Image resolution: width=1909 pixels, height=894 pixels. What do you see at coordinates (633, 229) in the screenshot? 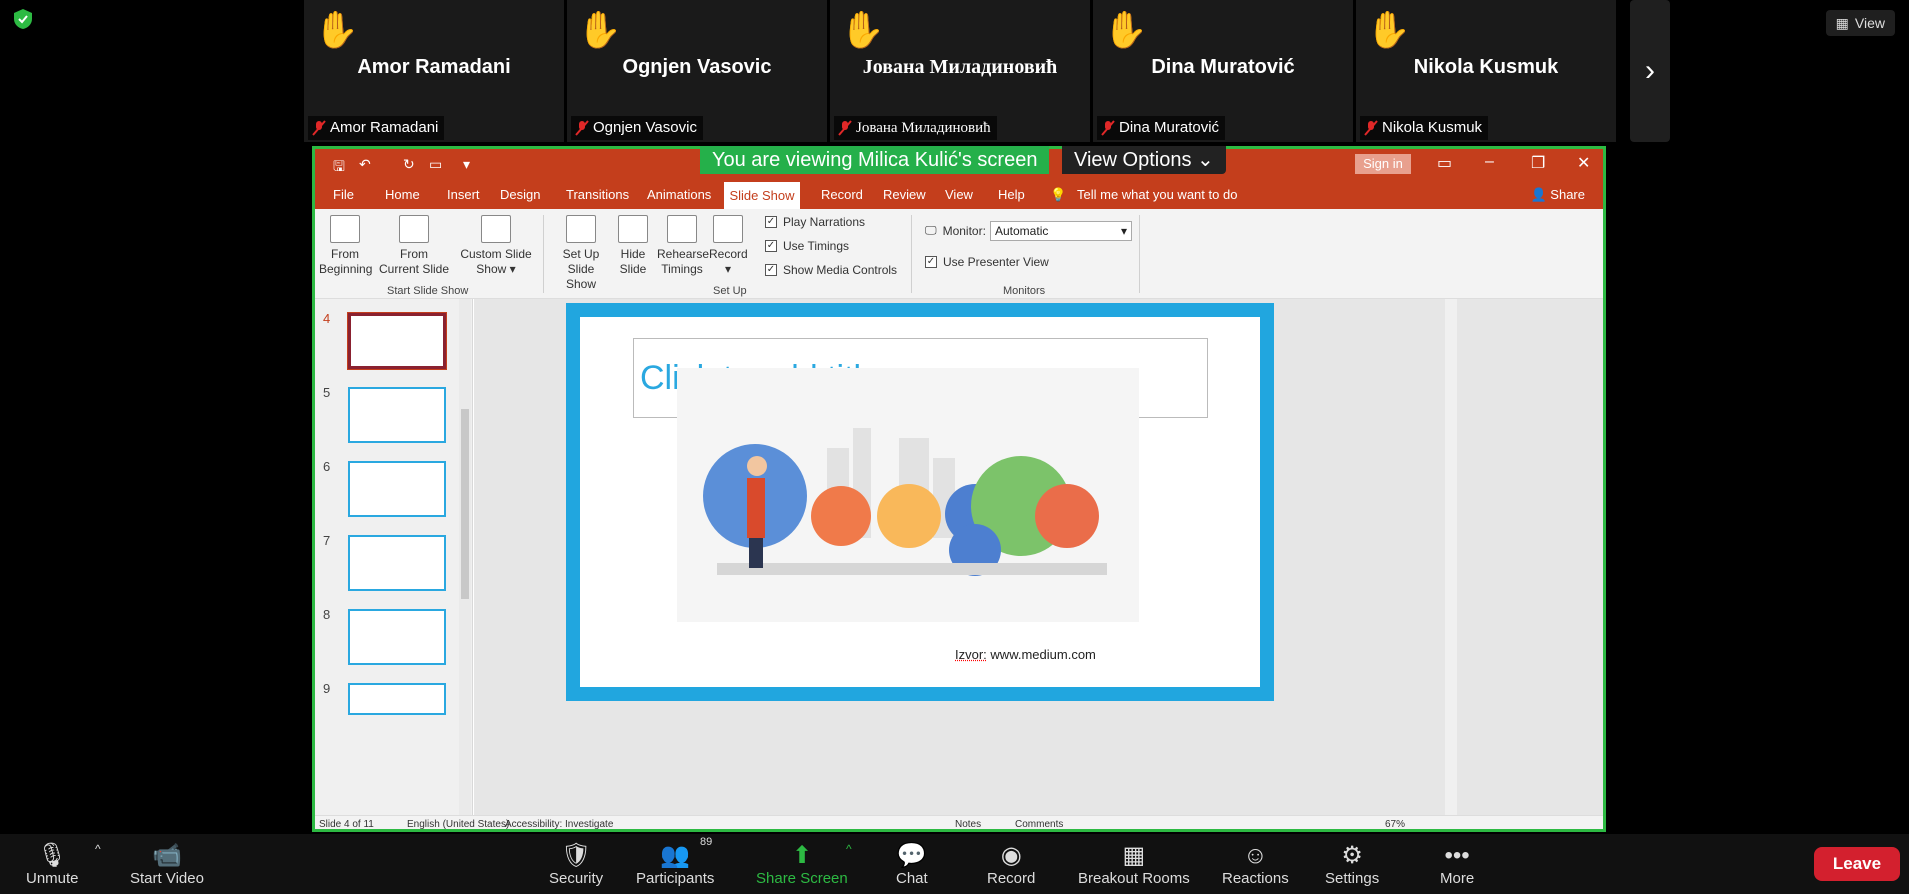
I see `hide-slide-icon` at bounding box center [633, 229].